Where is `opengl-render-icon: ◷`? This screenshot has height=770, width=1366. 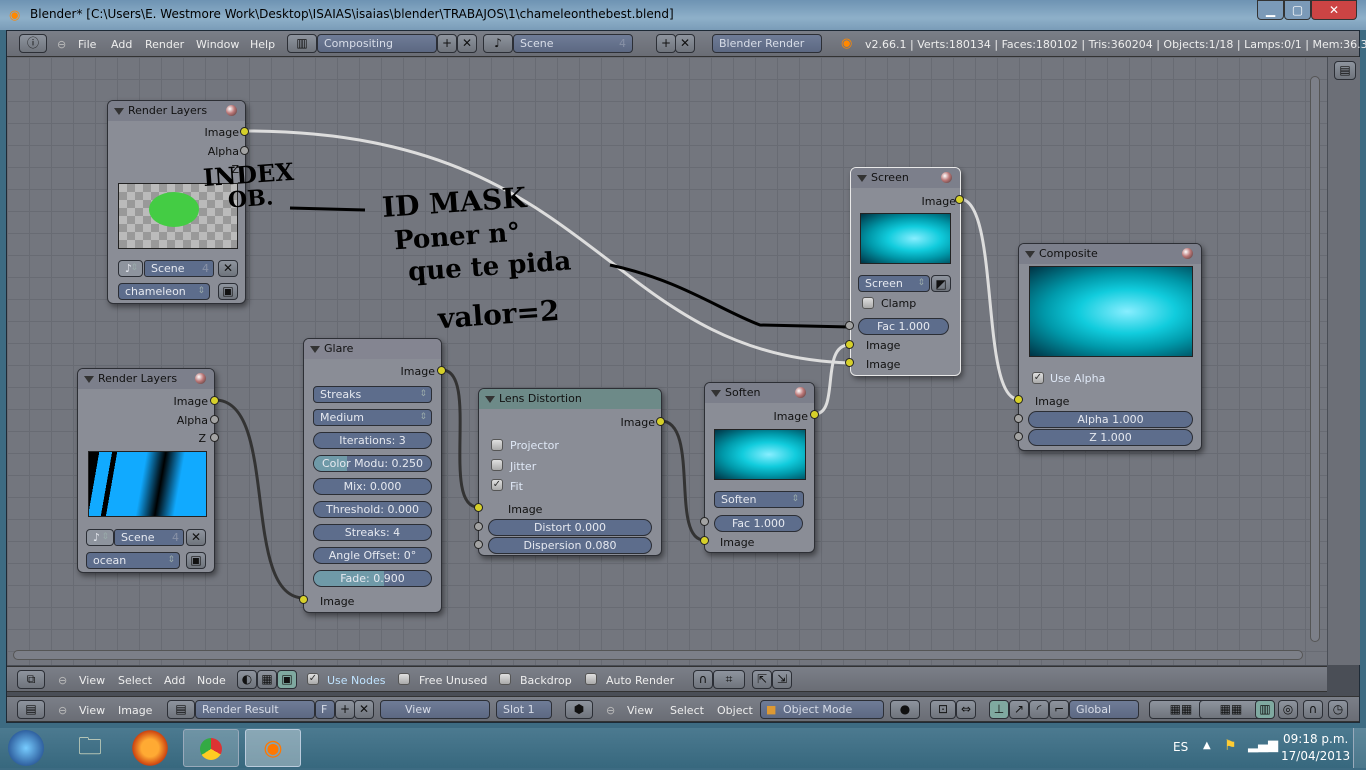 opengl-render-icon: ◷ is located at coordinates (1338, 709).